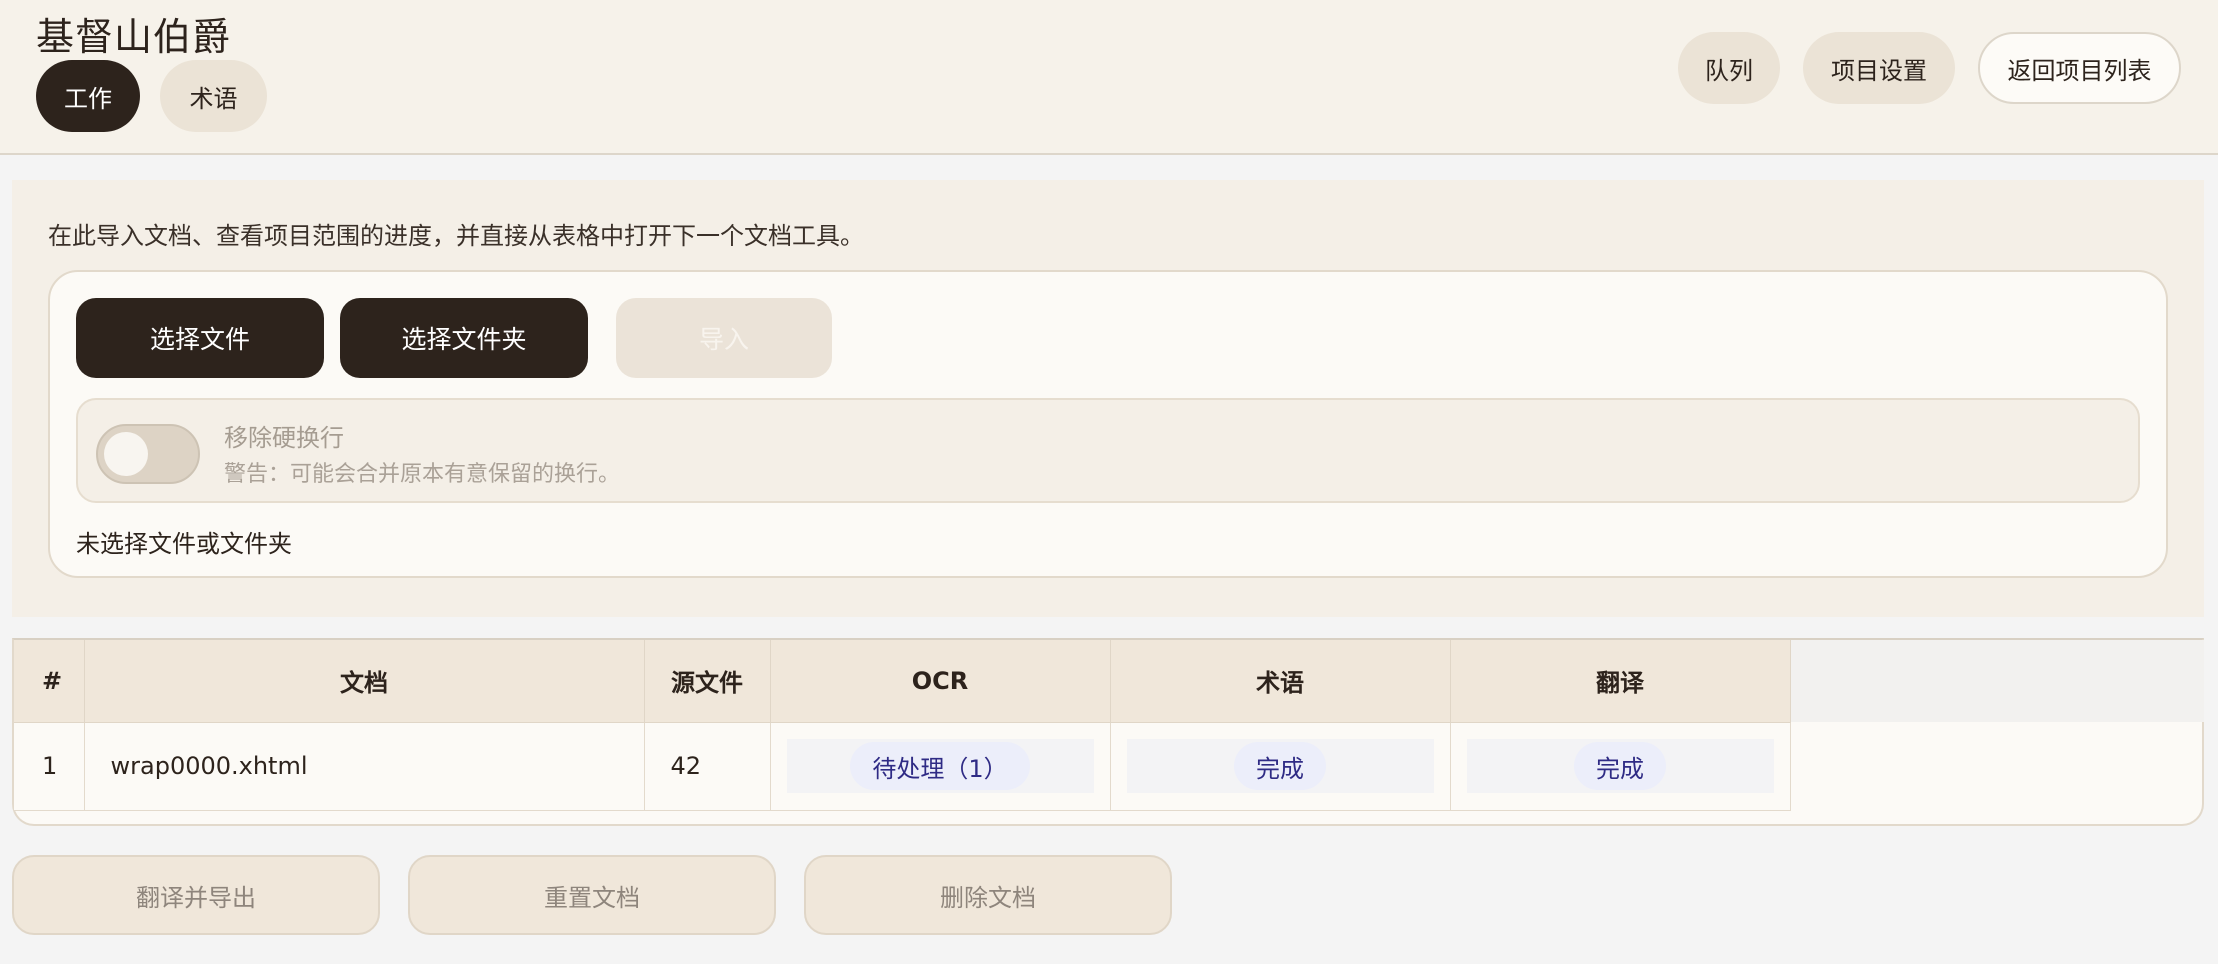  I want to click on row-document-name: wrap0000.xhtml, so click(364, 766).